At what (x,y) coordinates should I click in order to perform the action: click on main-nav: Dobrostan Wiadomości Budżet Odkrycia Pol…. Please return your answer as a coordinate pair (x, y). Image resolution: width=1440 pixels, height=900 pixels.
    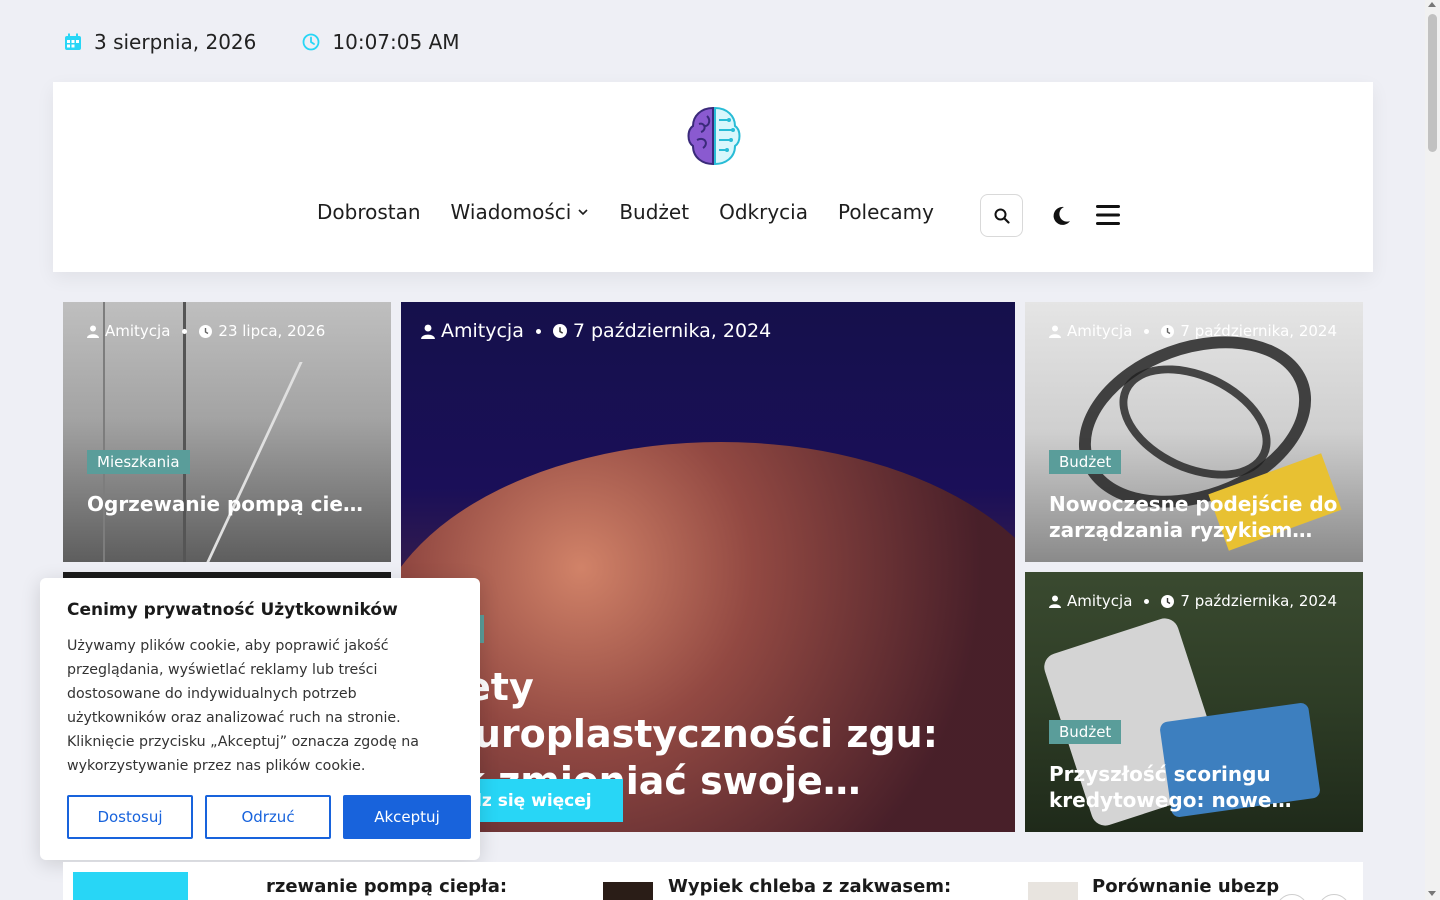
    Looking at the image, I should click on (625, 212).